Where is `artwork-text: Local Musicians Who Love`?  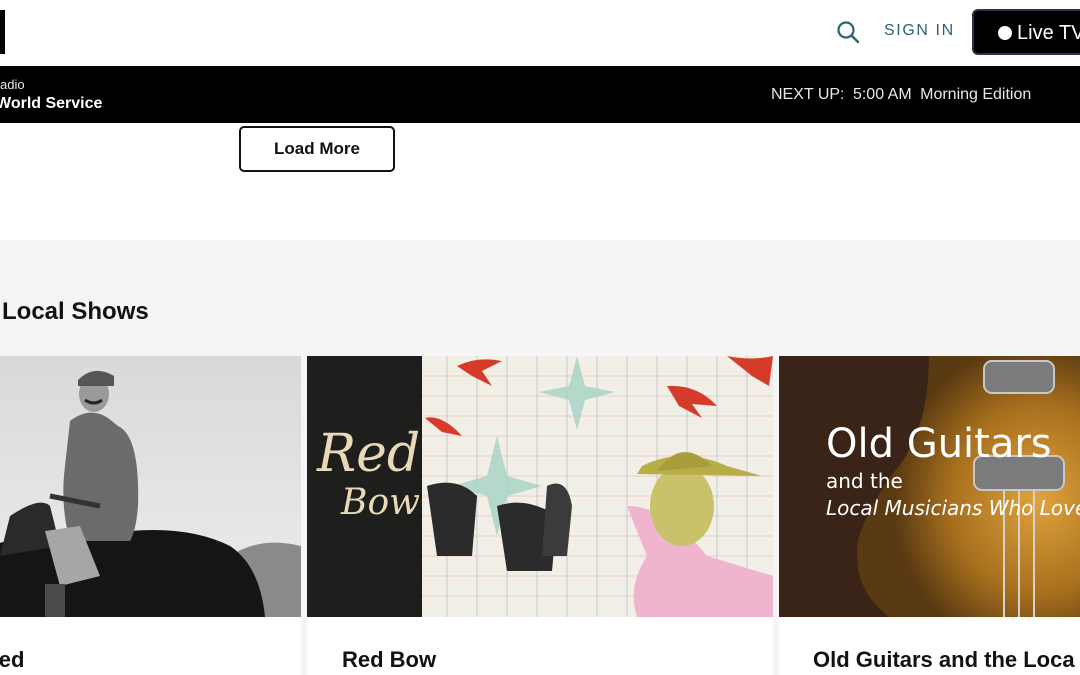
artwork-text: Local Musicians Who Love is located at coordinates (953, 508).